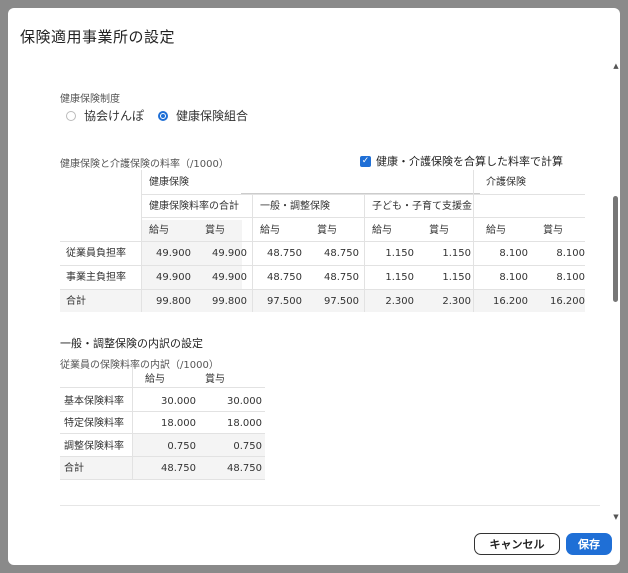  I want to click on footer-divider, so click(330, 505).